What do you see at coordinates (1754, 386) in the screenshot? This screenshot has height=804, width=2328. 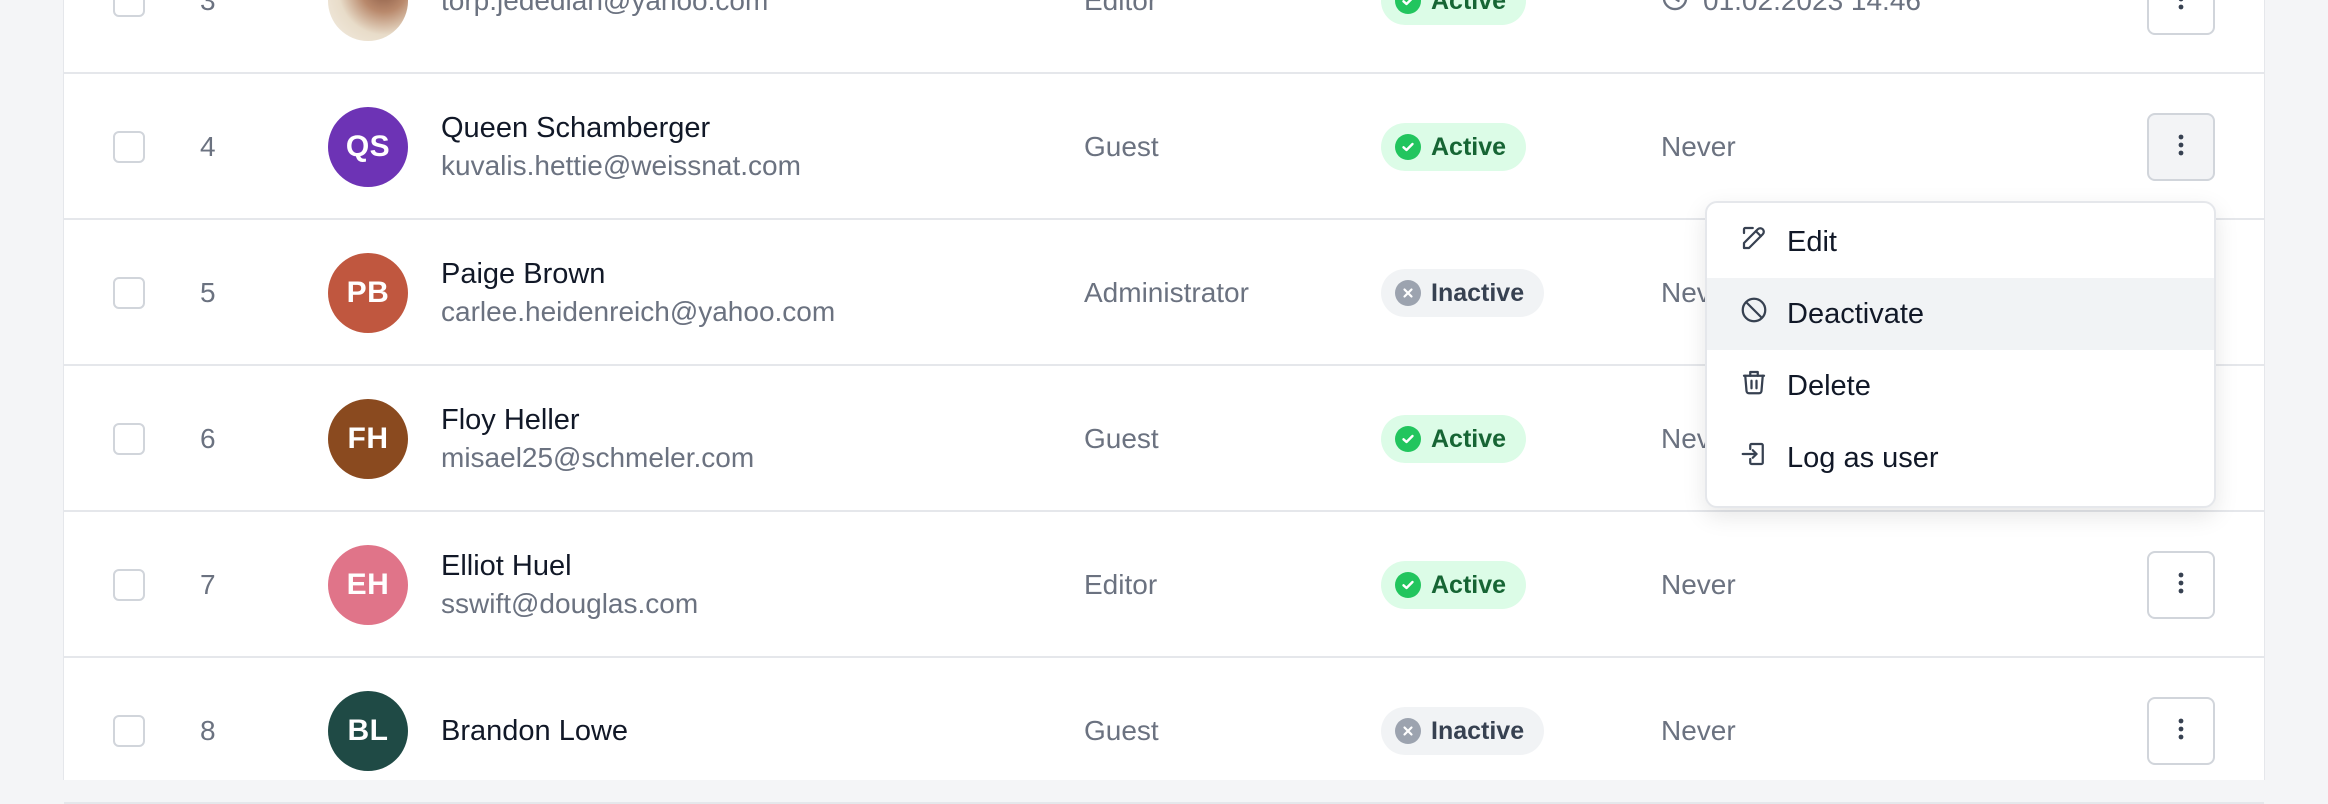 I see `trash-icon` at bounding box center [1754, 386].